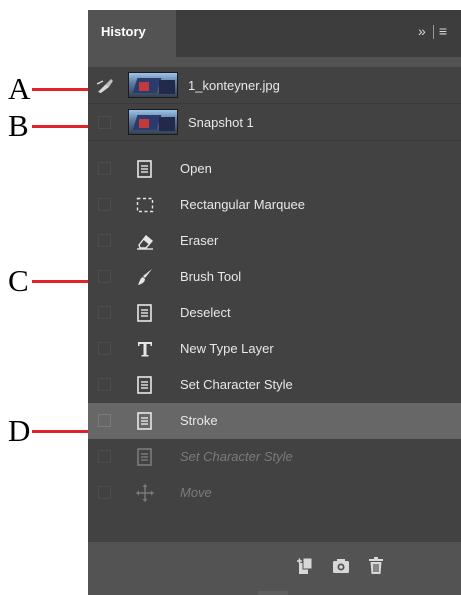  I want to click on history-step: Set Character Style, so click(274, 385).